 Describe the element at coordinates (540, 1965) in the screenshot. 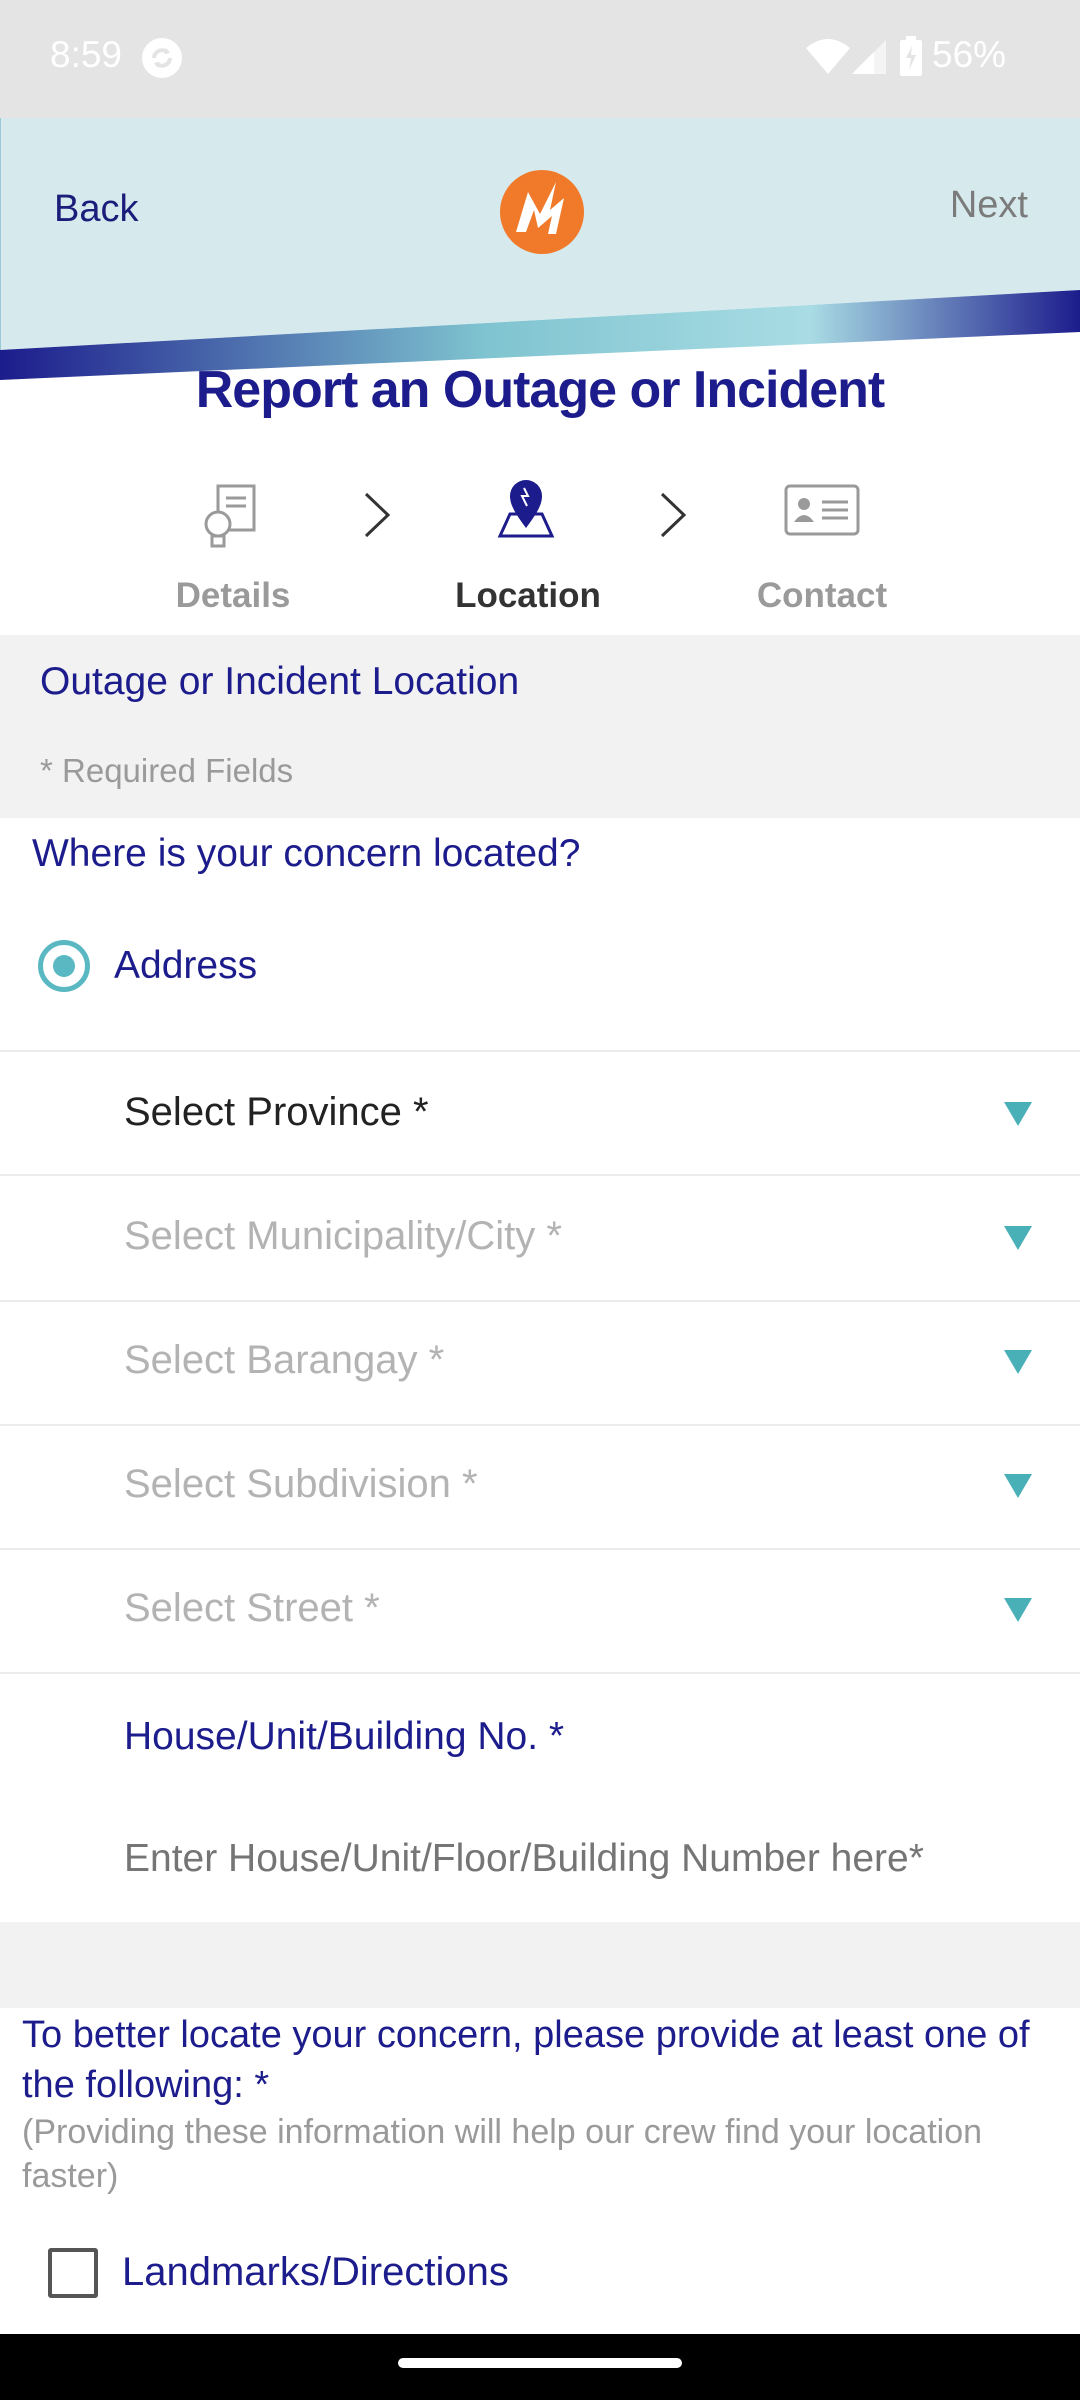

I see `section-spacer` at that location.